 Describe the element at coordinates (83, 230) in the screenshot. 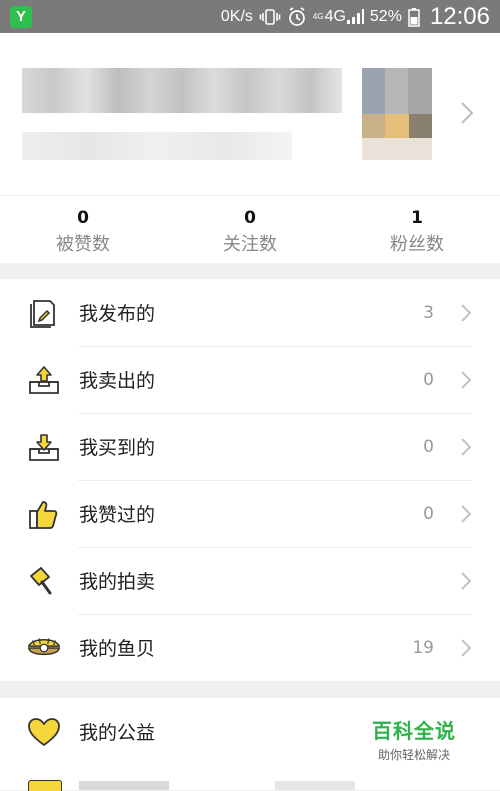

I see `stat-likes: 0 被赞数` at that location.